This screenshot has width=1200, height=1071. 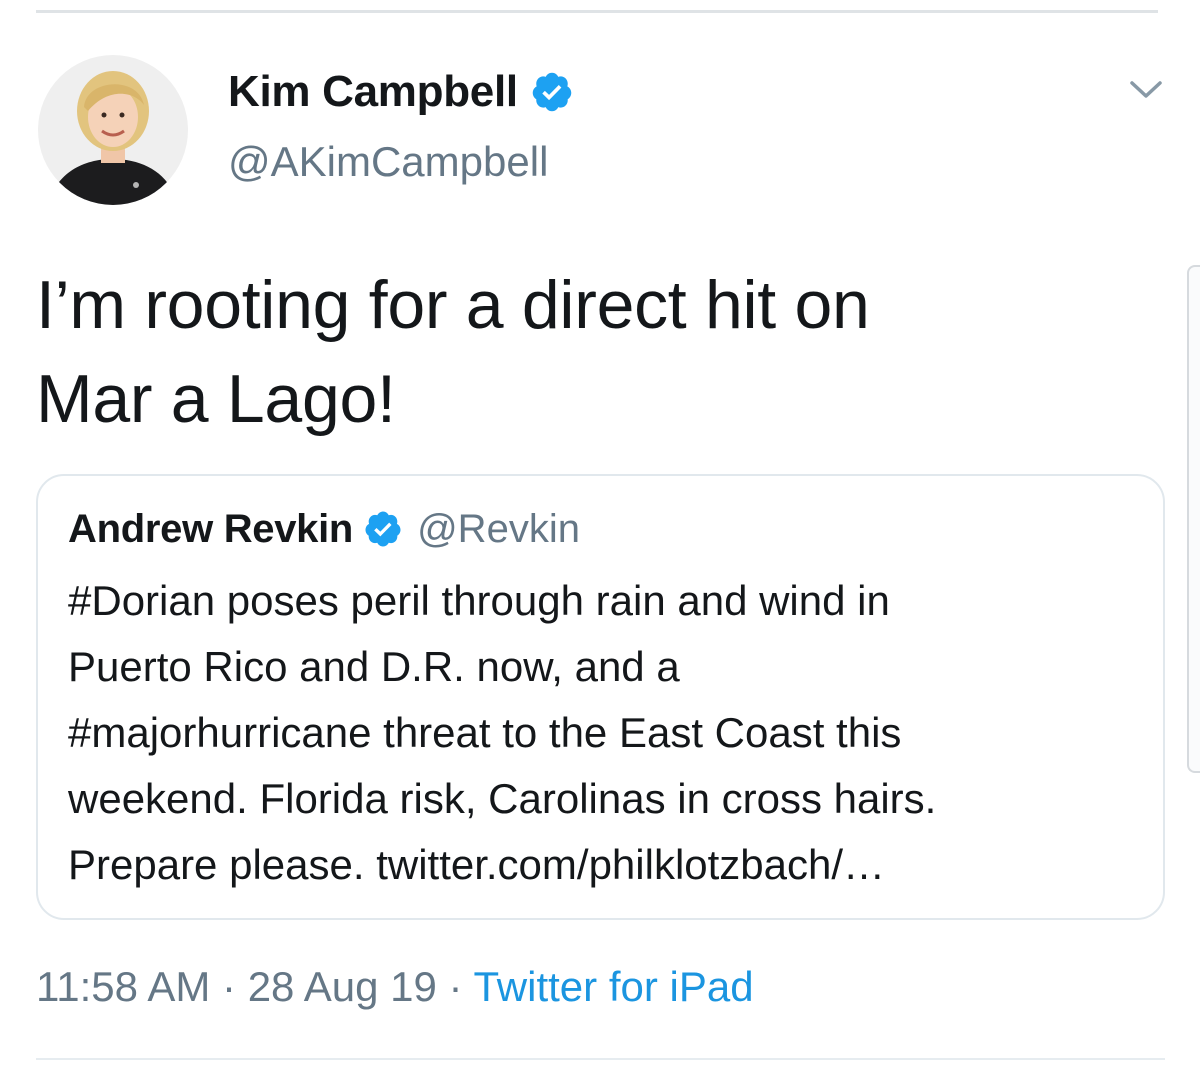 I want to click on quoted-text-line: Puerto Rico and D.R. now, and a, so click(x=374, y=666).